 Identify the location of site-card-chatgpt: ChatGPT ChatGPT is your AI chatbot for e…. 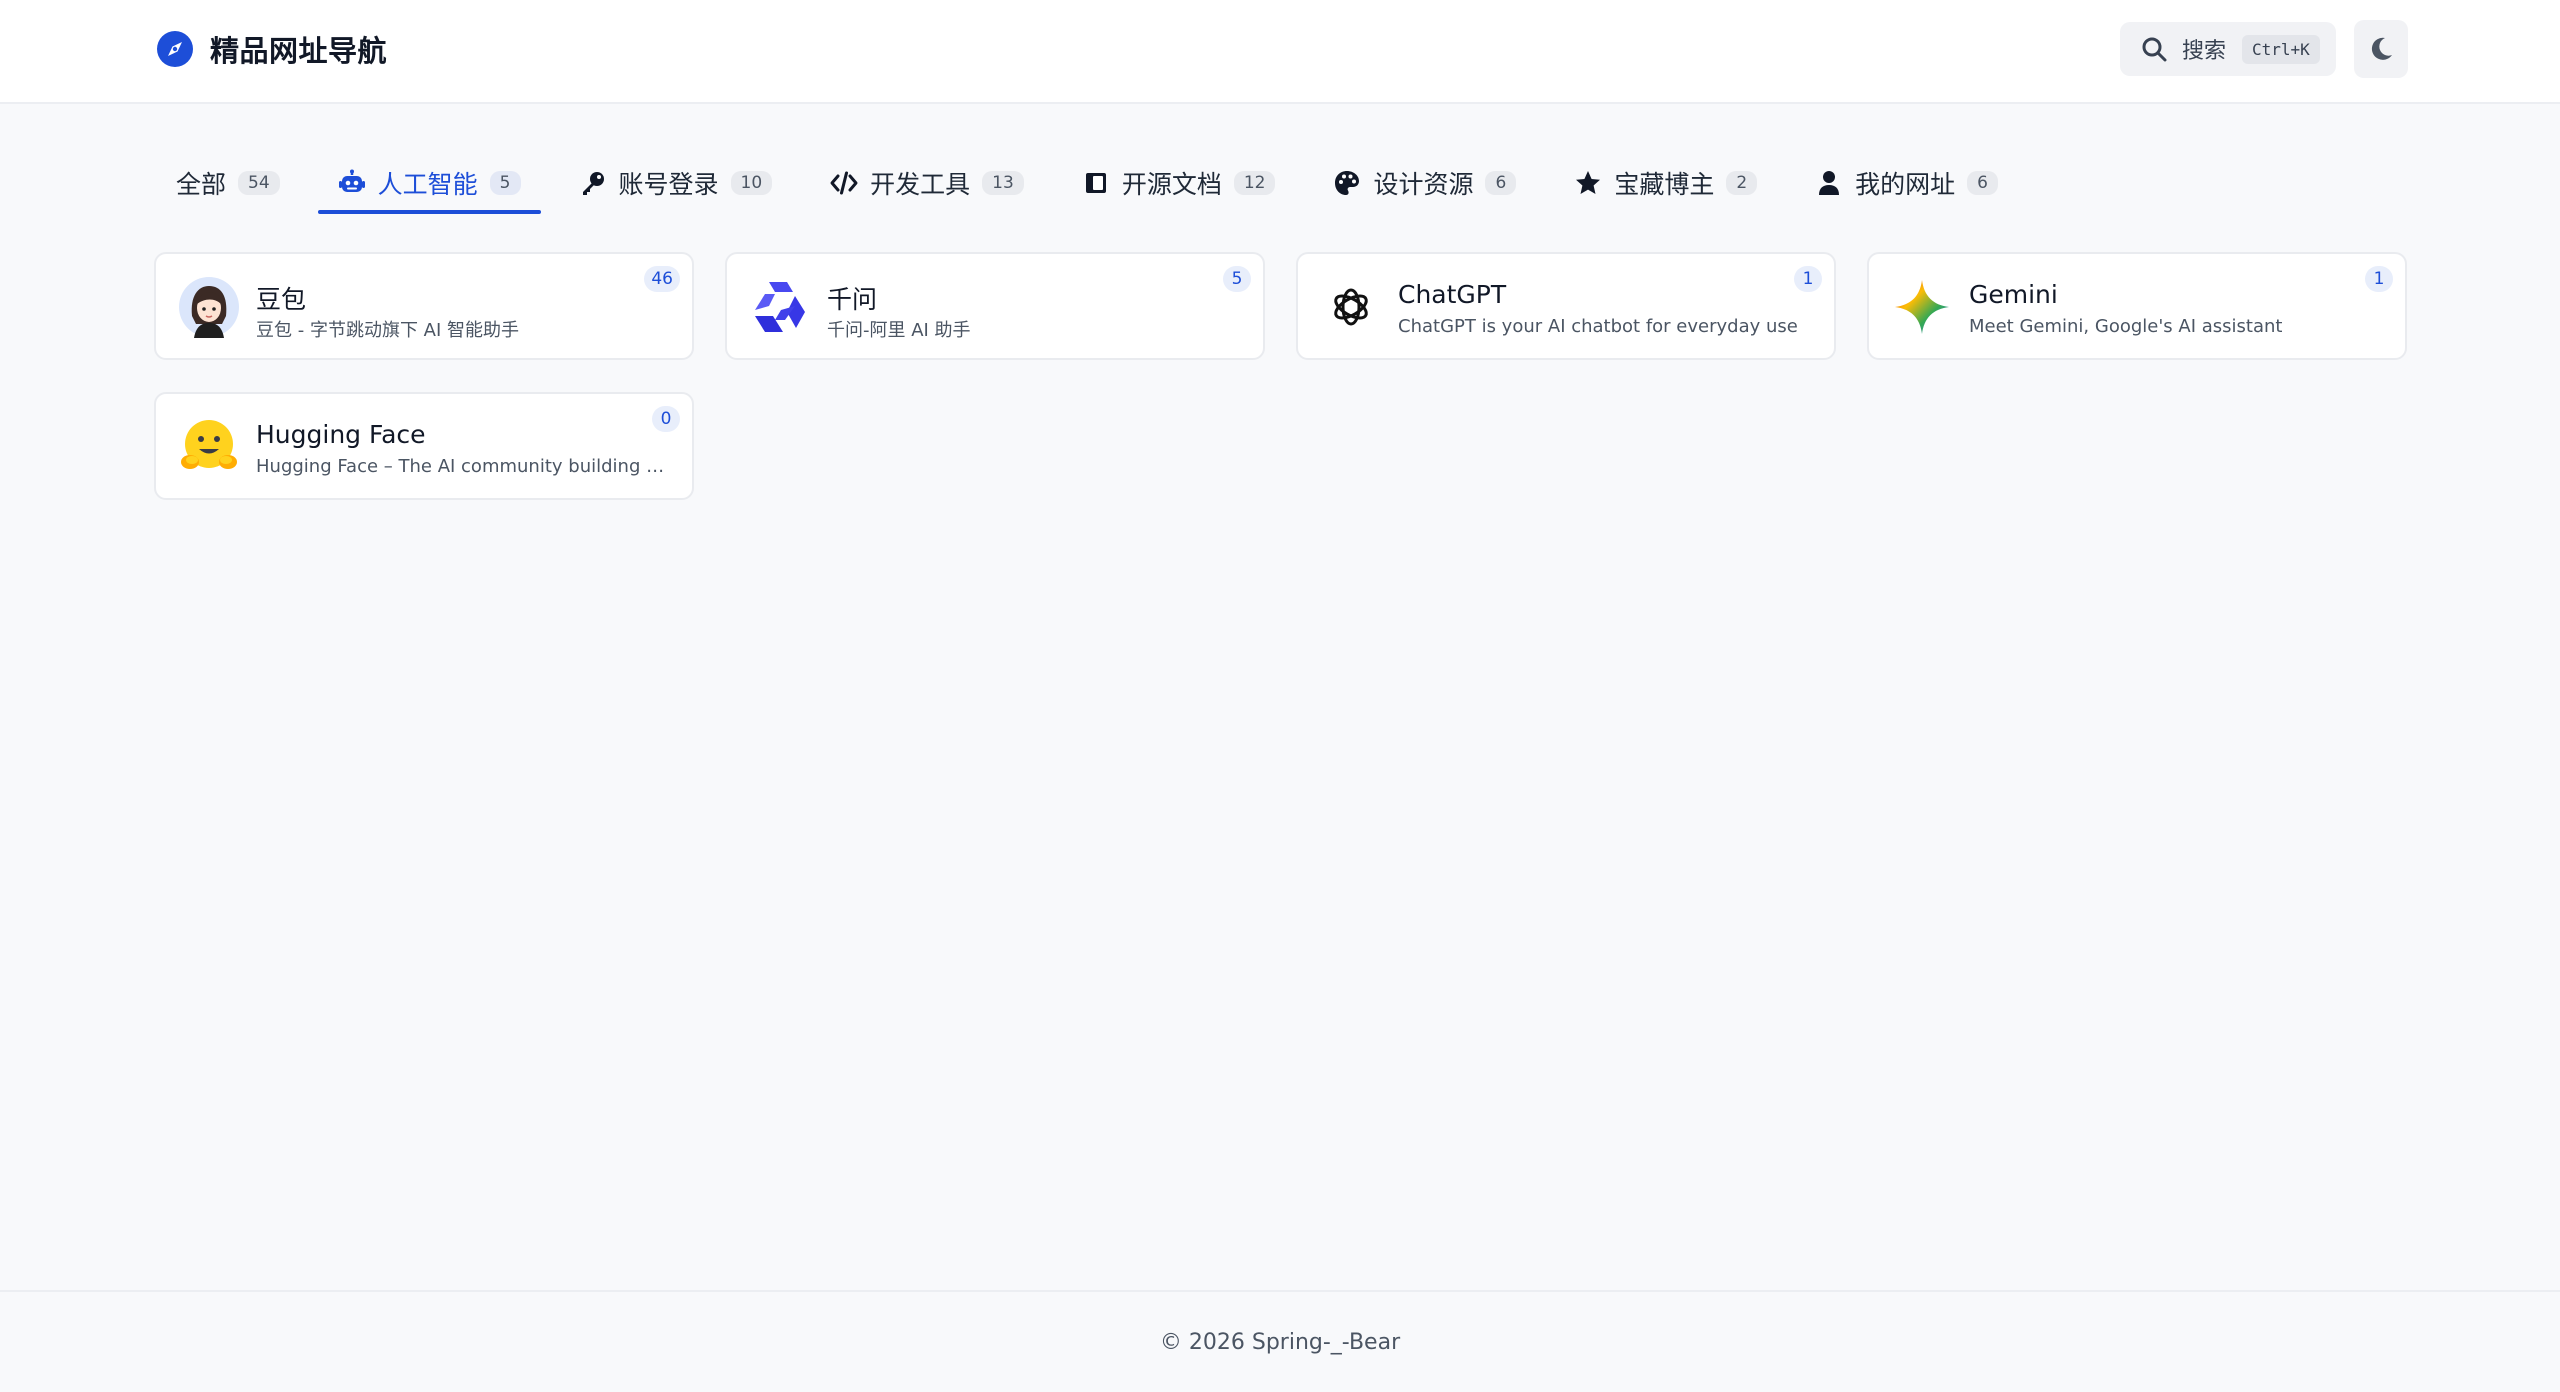
(1566, 306).